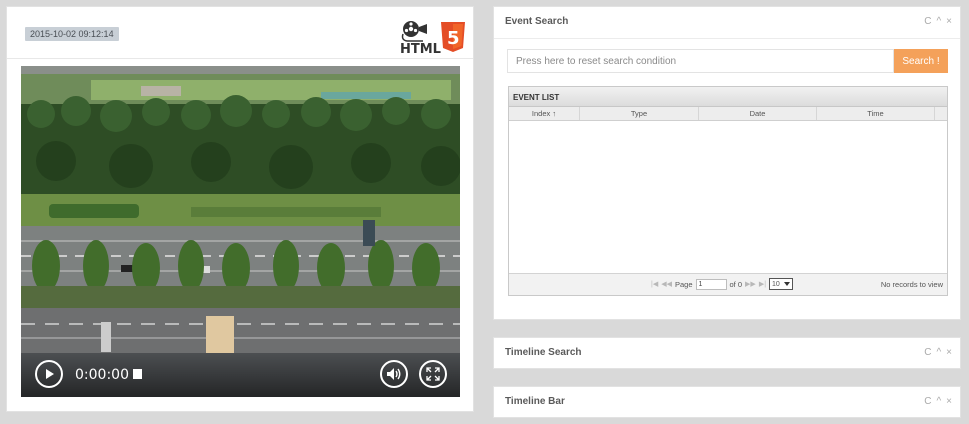 This screenshot has height=424, width=969. Describe the element at coordinates (736, 284) in the screenshot. I see `page-count: of 0` at that location.